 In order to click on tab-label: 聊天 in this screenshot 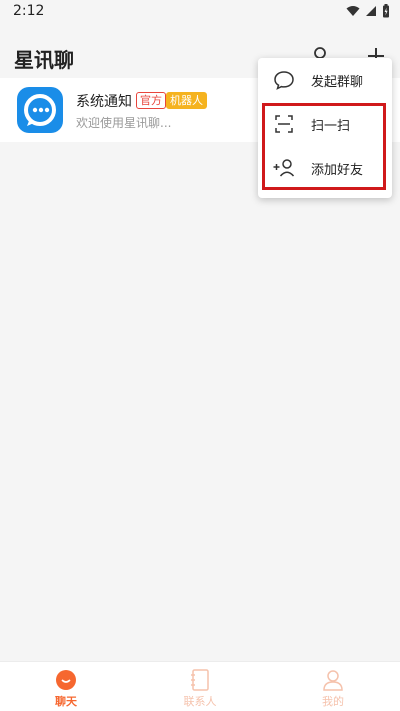, I will do `click(66, 701)`.